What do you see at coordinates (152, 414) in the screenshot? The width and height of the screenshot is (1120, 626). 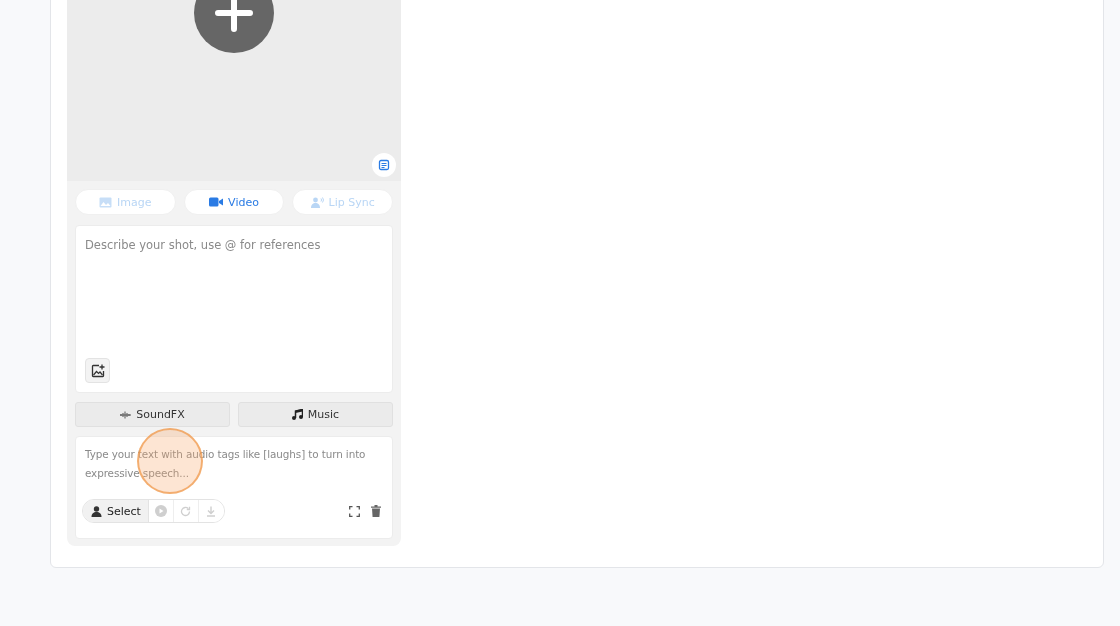 I see `audio-tab: SoundFX` at bounding box center [152, 414].